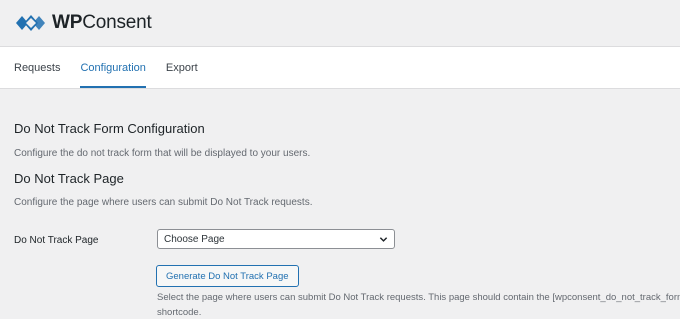 The image size is (680, 319). What do you see at coordinates (227, 276) in the screenshot?
I see `generate-page-button: Generate Do Not Track Page` at bounding box center [227, 276].